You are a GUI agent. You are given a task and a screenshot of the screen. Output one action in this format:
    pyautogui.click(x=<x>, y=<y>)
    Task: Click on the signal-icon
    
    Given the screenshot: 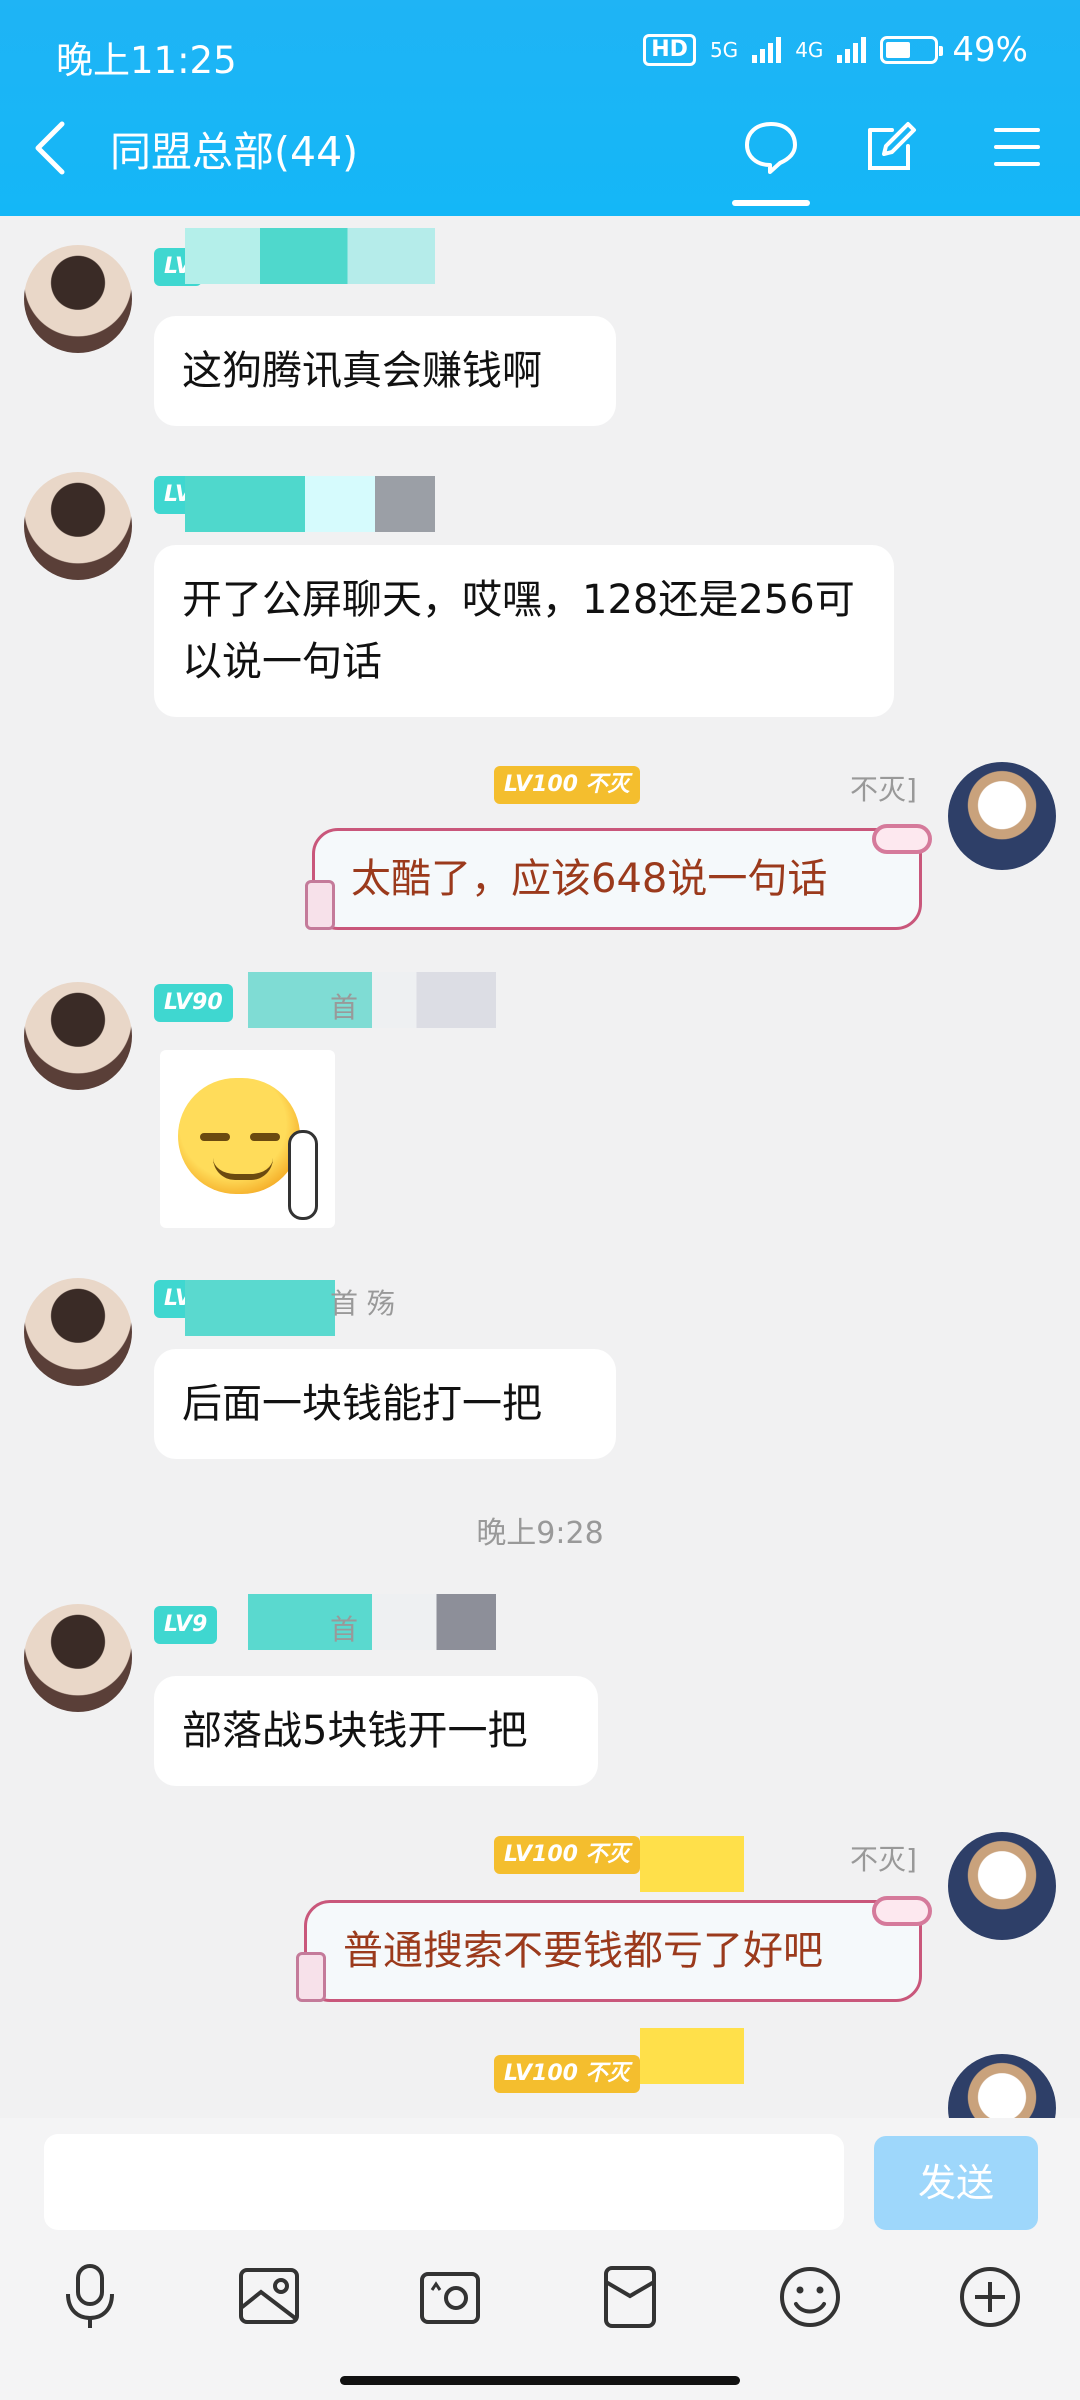 What is the action you would take?
    pyautogui.click(x=767, y=50)
    